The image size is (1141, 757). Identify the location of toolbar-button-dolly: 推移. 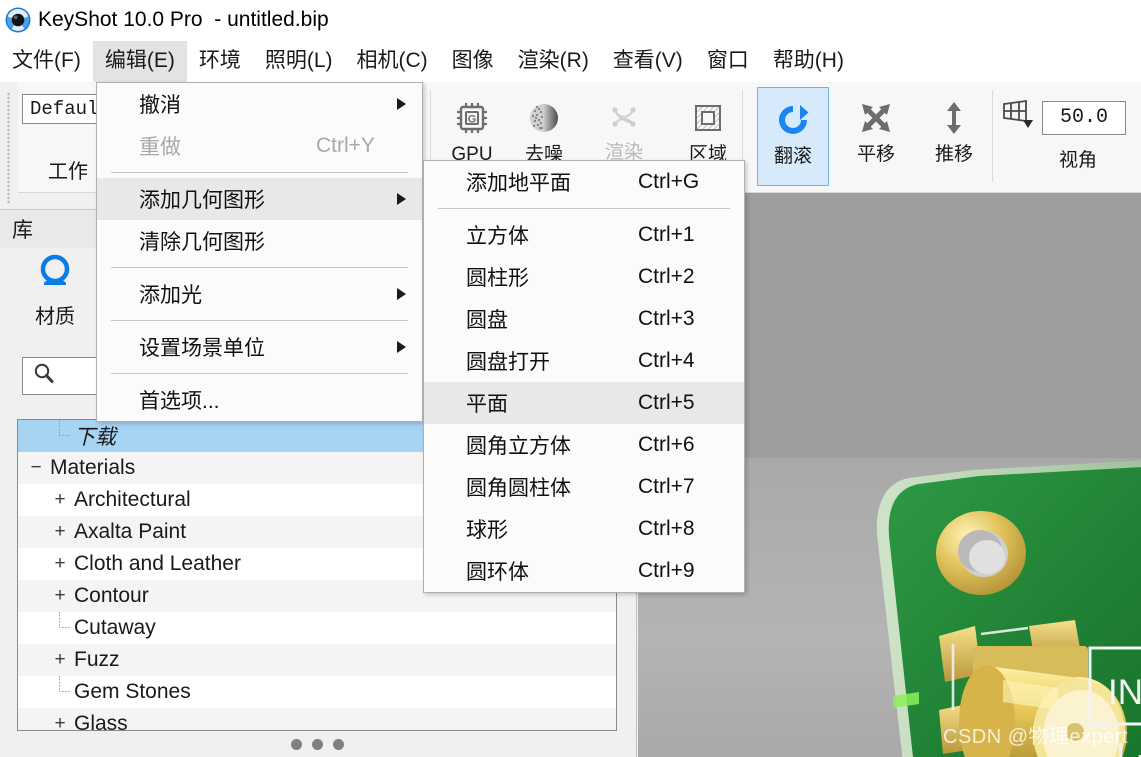
(954, 134).